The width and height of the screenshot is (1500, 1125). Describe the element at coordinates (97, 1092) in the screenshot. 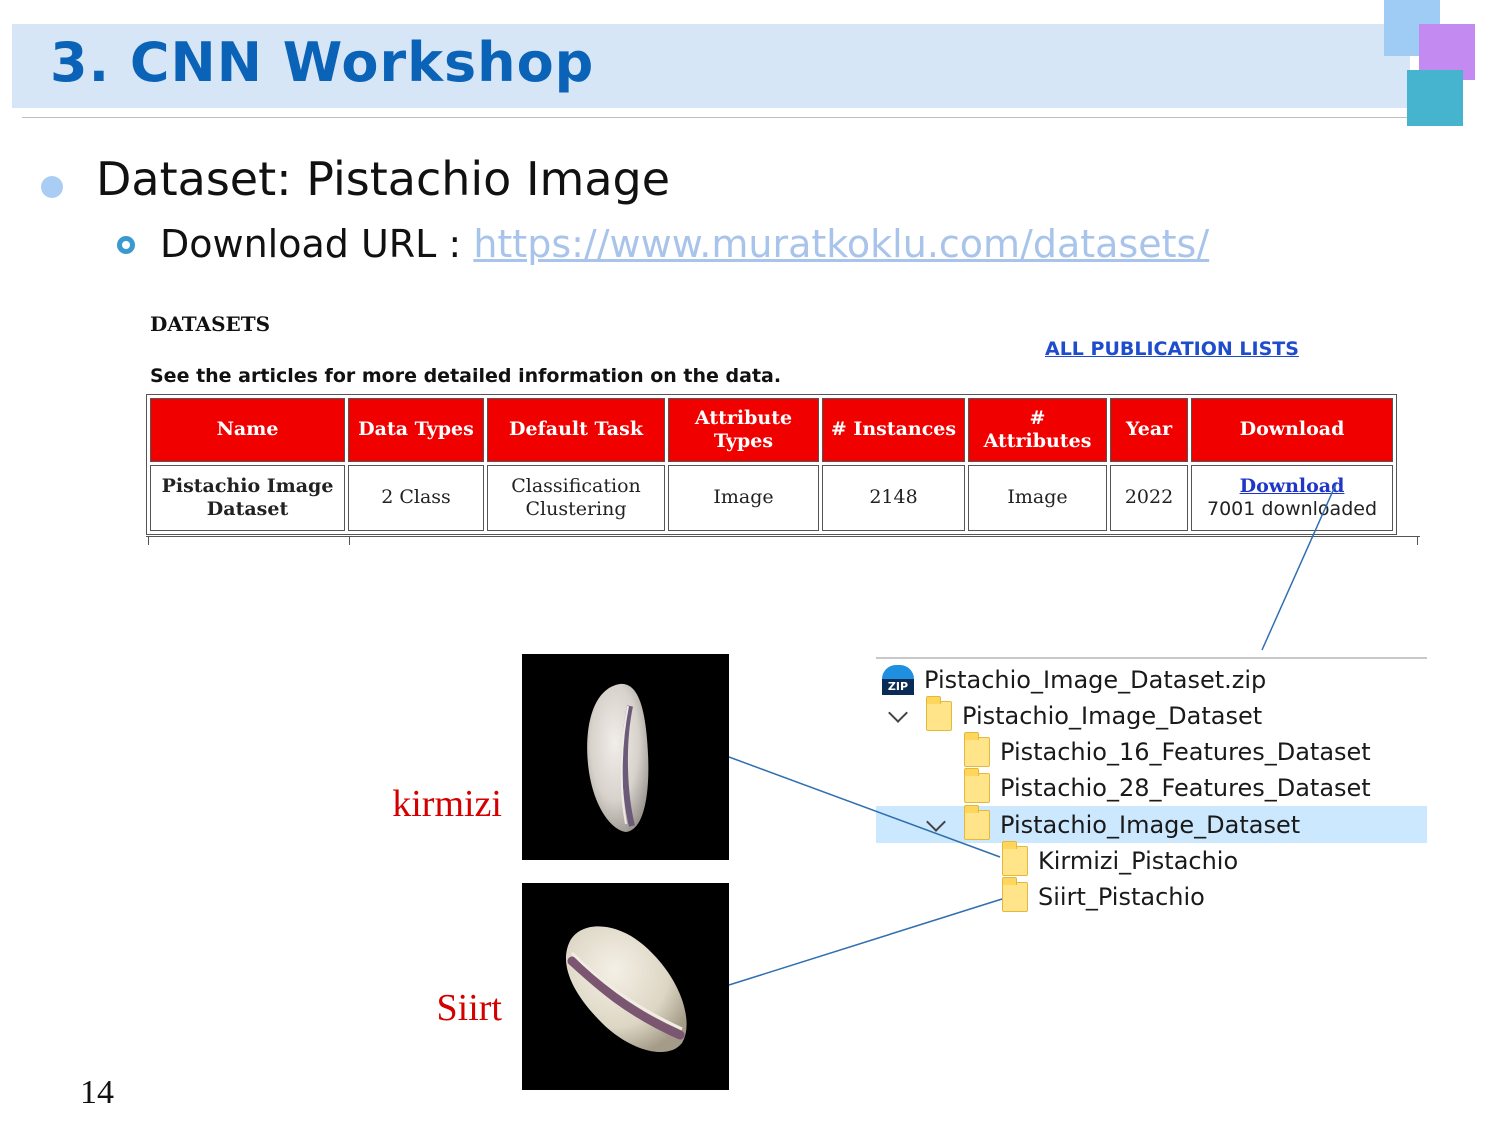

I see `page-number: 14` at that location.